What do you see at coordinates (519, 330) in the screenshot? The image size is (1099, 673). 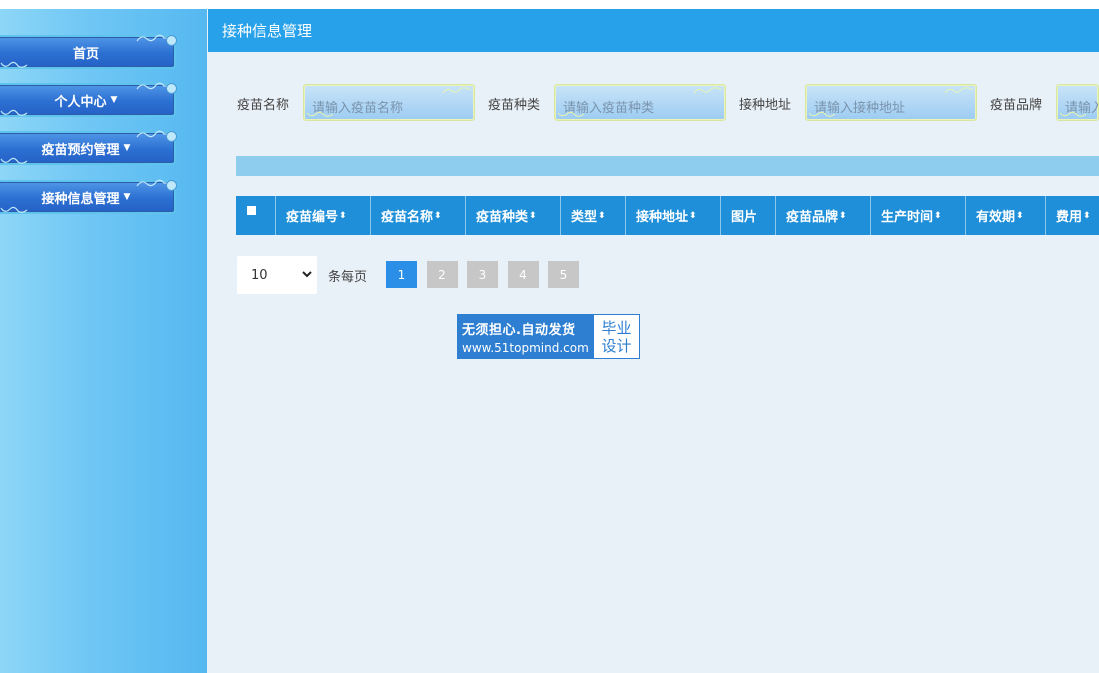 I see `watermark-slogan: 无须担心.自动发货` at bounding box center [519, 330].